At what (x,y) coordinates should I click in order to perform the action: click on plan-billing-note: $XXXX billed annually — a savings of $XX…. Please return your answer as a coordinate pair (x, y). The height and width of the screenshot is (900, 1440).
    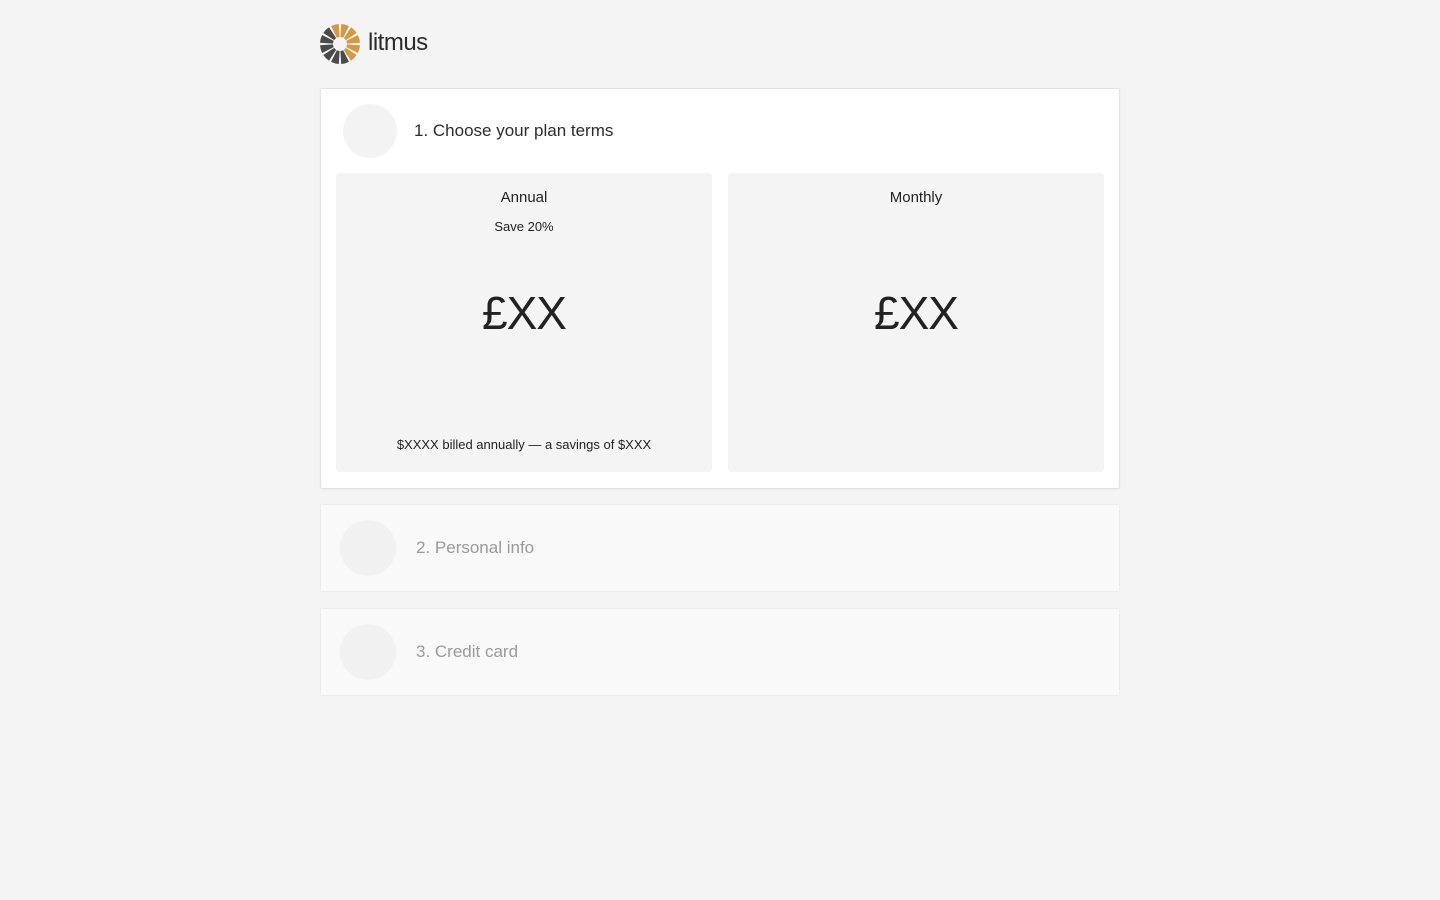
    Looking at the image, I should click on (524, 444).